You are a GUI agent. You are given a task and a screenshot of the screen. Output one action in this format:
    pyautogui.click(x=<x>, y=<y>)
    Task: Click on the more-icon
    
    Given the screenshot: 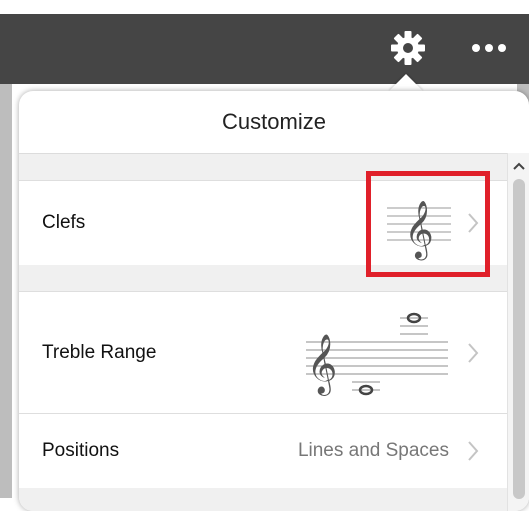 What is the action you would take?
    pyautogui.click(x=489, y=48)
    